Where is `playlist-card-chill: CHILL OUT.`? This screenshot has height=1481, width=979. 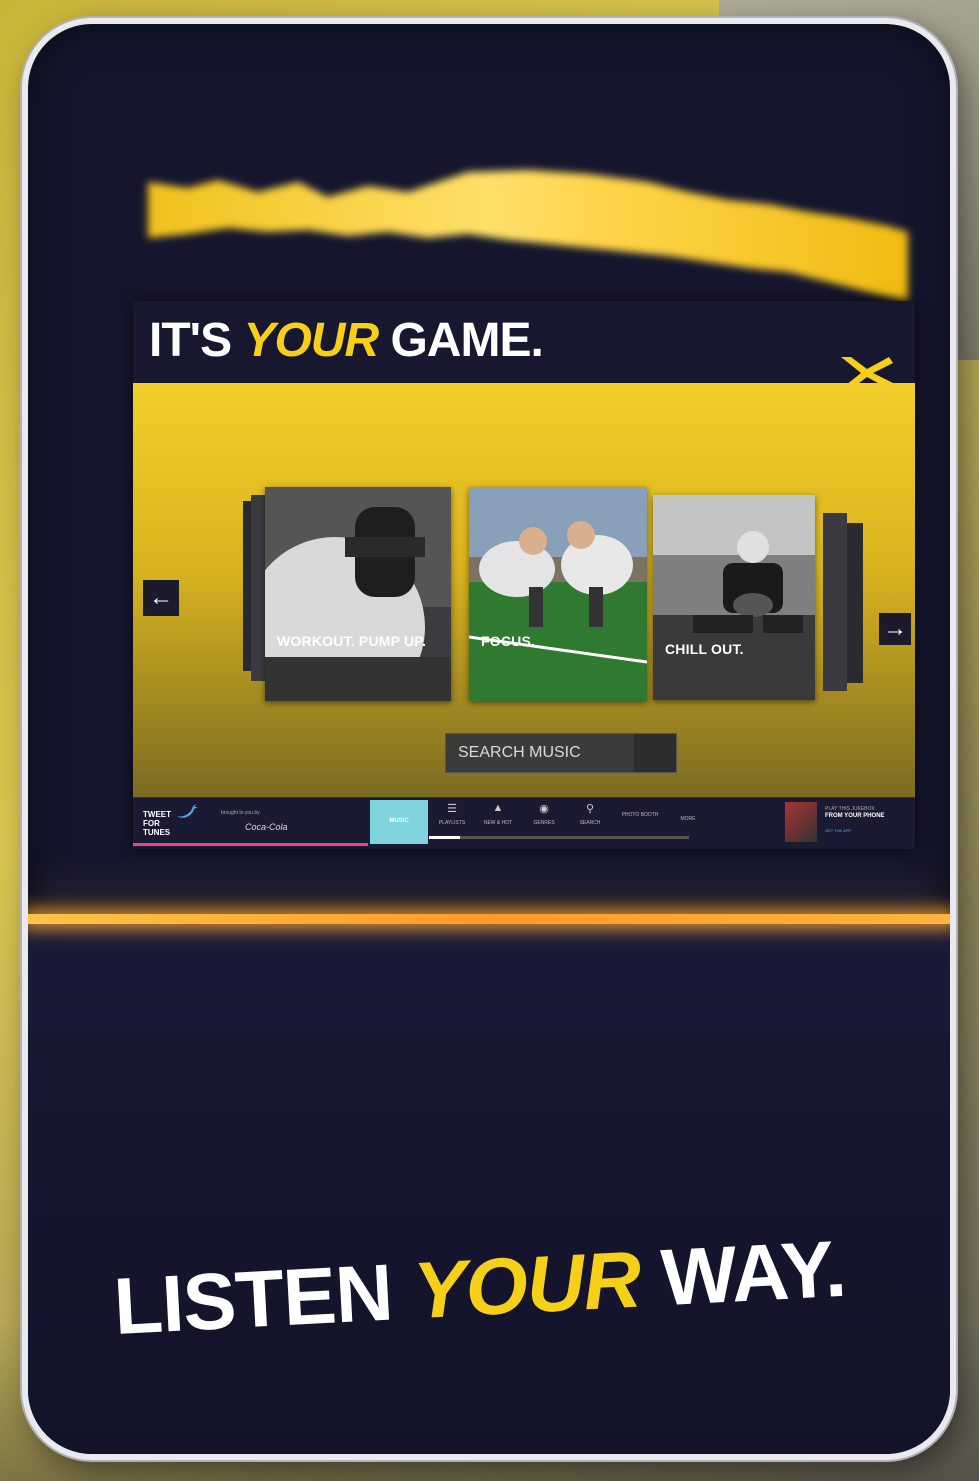
playlist-card-chill: CHILL OUT. is located at coordinates (734, 597).